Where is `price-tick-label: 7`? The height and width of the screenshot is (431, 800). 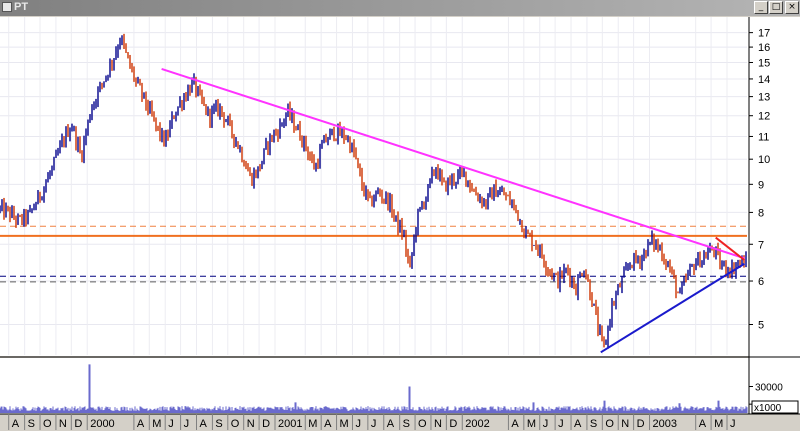
price-tick-label: 7 is located at coordinates (761, 245).